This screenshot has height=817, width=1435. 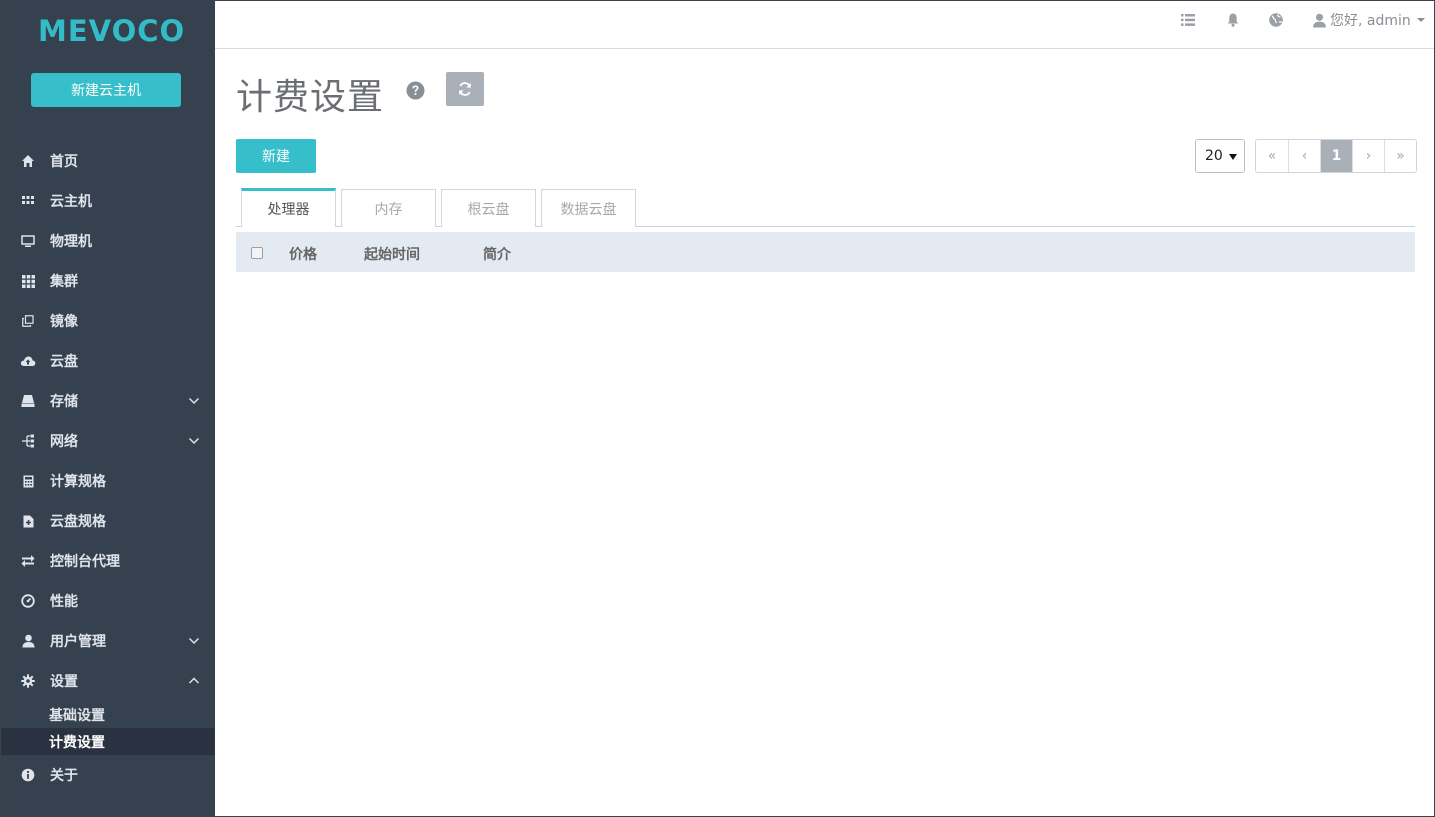 What do you see at coordinates (1233, 20) in the screenshot?
I see `bell-icon` at bounding box center [1233, 20].